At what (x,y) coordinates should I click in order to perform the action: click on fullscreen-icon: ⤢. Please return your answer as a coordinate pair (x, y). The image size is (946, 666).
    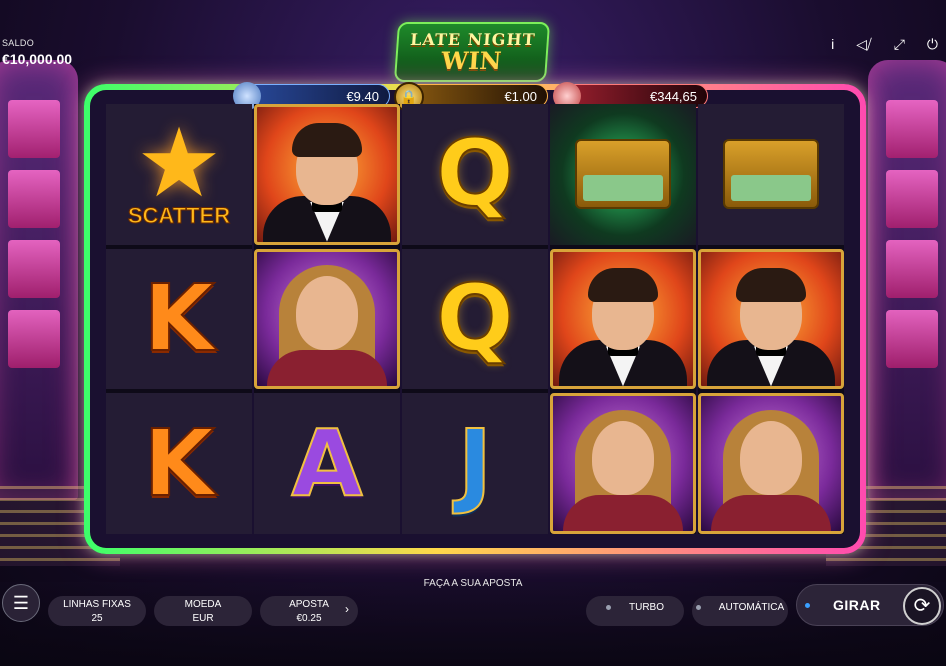
    Looking at the image, I should click on (899, 44).